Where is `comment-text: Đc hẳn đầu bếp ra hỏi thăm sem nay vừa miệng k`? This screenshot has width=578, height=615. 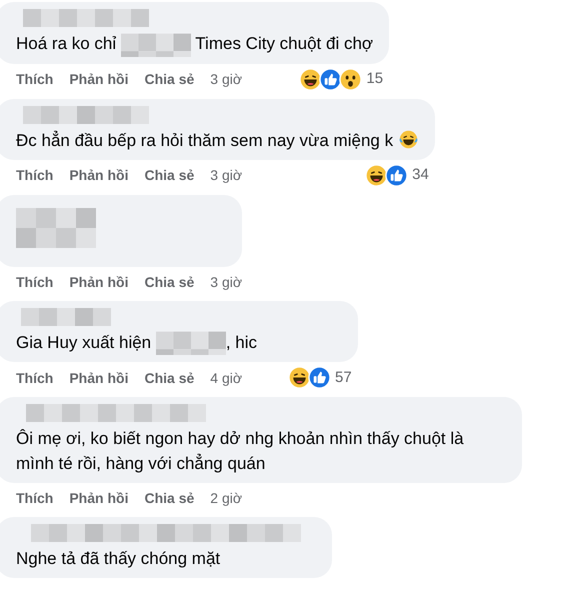 comment-text: Đc hẳn đầu bếp ra hỏi thăm sem nay vừa miệng k is located at coordinates (217, 140).